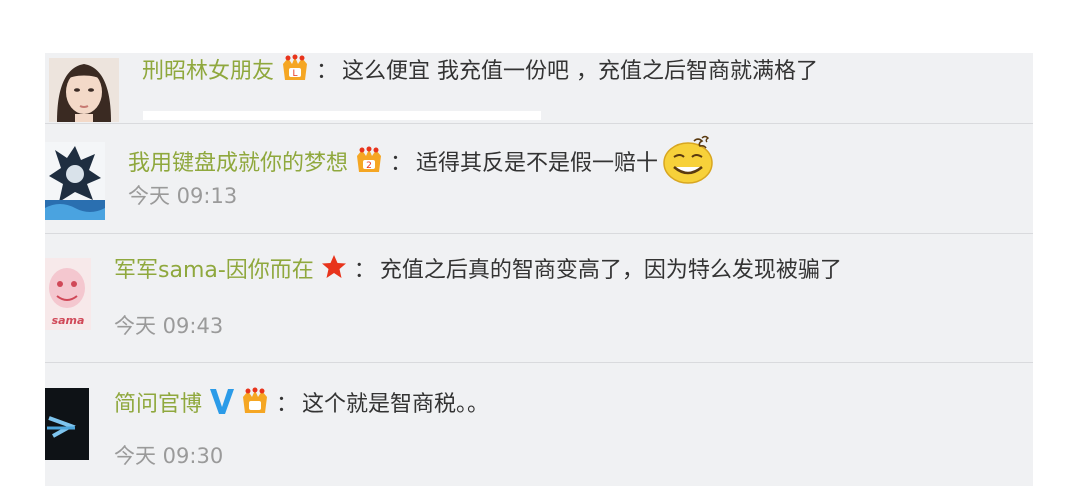 The image size is (1065, 486). What do you see at coordinates (158, 405) in the screenshot?
I see `comment-username: 简问官博` at bounding box center [158, 405].